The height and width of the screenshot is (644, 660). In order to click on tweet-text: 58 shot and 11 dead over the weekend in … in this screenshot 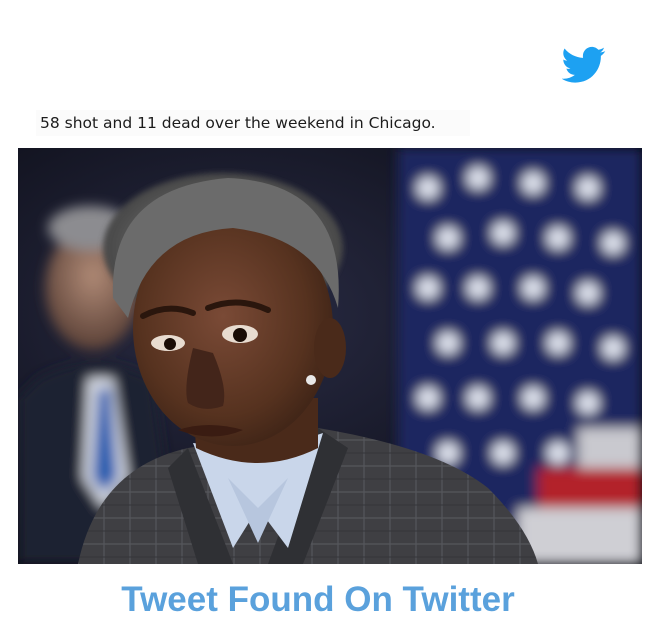, I will do `click(253, 123)`.